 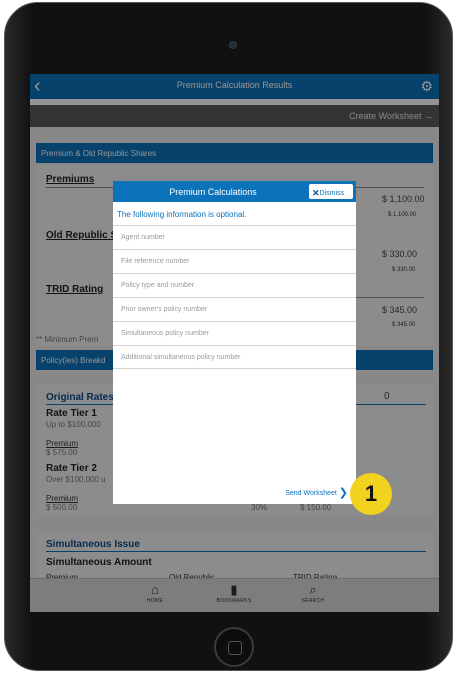 I want to click on prior-owner-policy-field: Prior owner's policy number, so click(x=234, y=309).